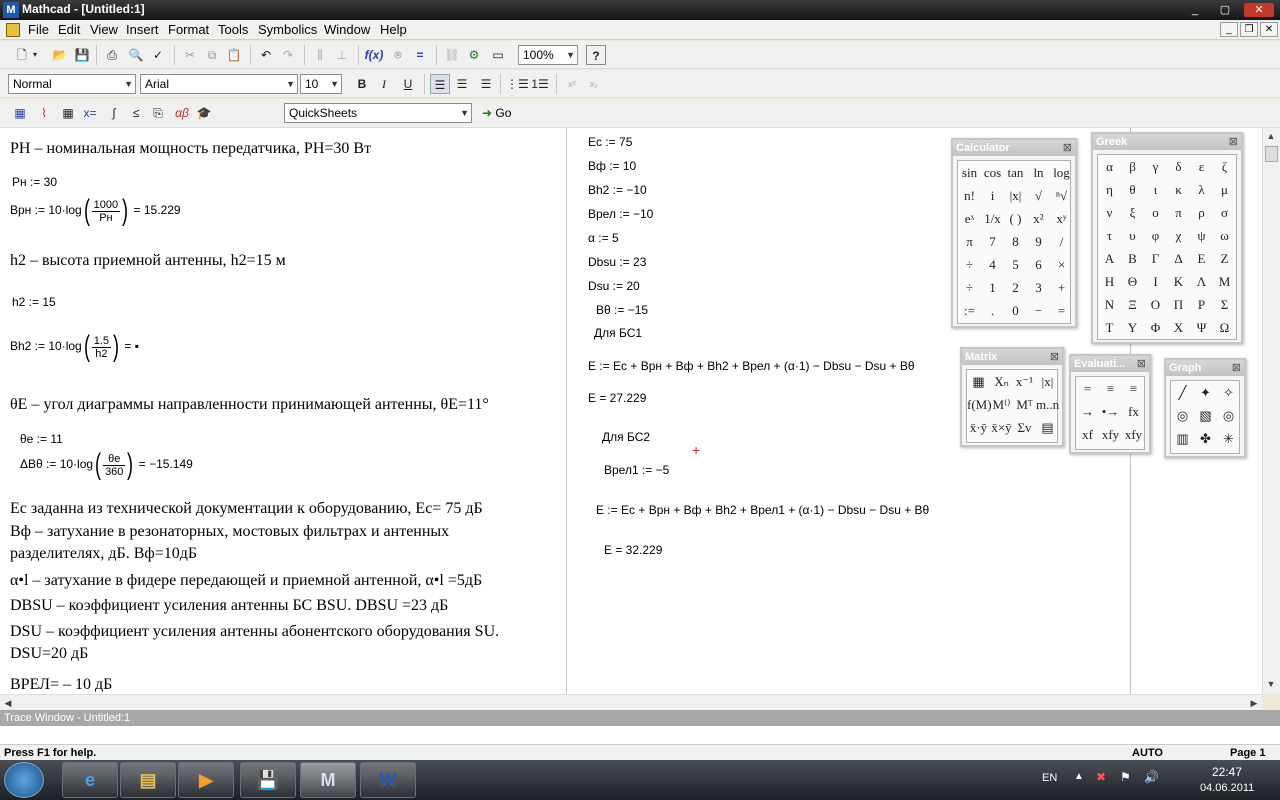  What do you see at coordinates (1001, 405) in the screenshot?
I see `palette-key: M⁽⁾` at bounding box center [1001, 405].